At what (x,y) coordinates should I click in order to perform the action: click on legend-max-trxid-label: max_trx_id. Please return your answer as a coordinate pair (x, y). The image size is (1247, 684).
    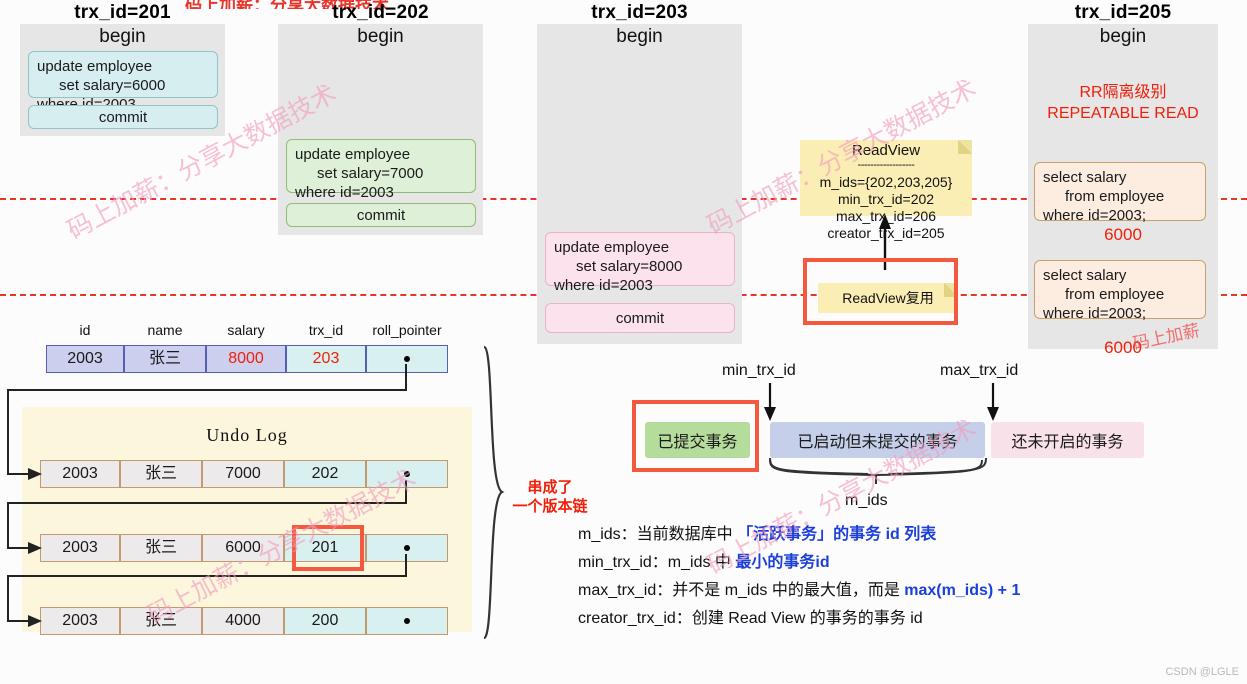
    Looking at the image, I should click on (979, 370).